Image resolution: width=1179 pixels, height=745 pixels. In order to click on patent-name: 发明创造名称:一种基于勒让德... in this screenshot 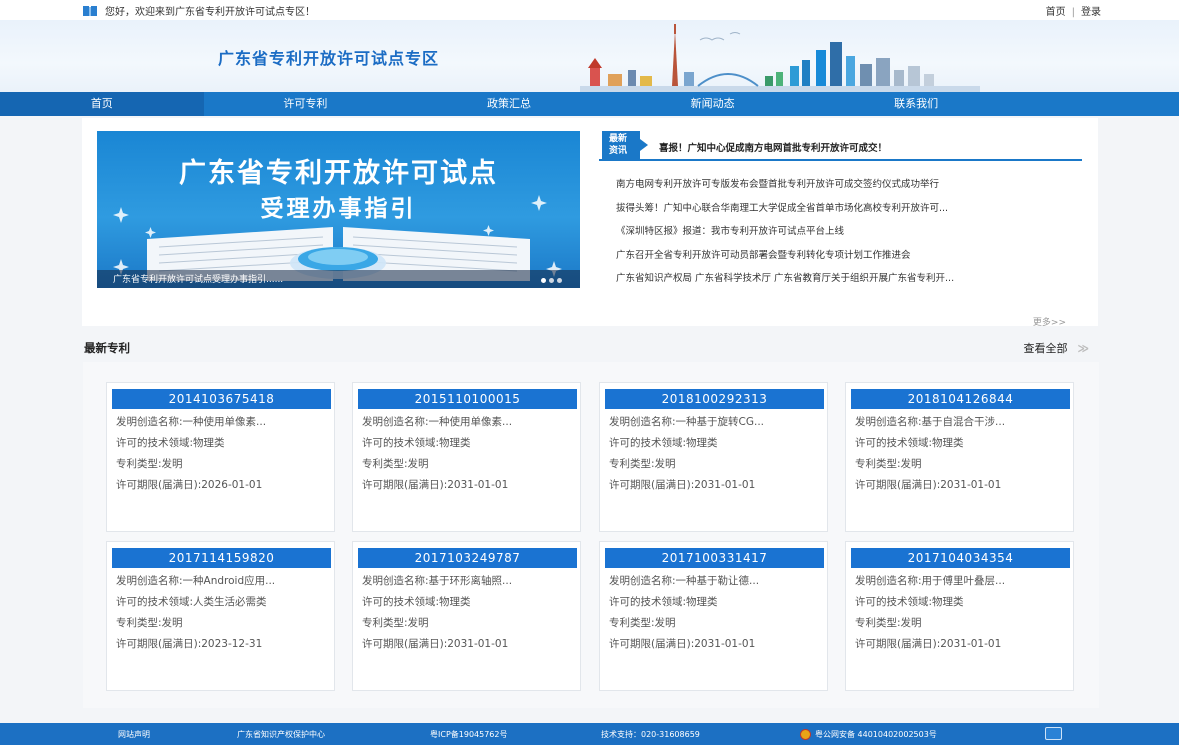, I will do `click(684, 581)`.